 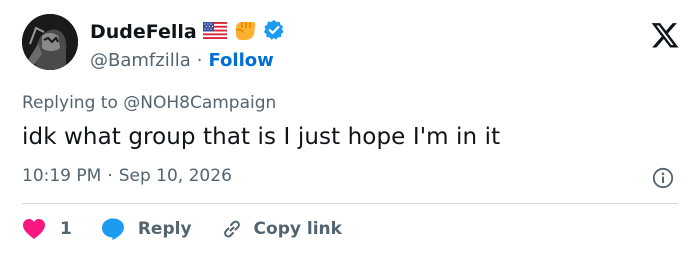 I want to click on tweet-timestamp: 10:19 PM · Sep 10, 2026, so click(x=127, y=176).